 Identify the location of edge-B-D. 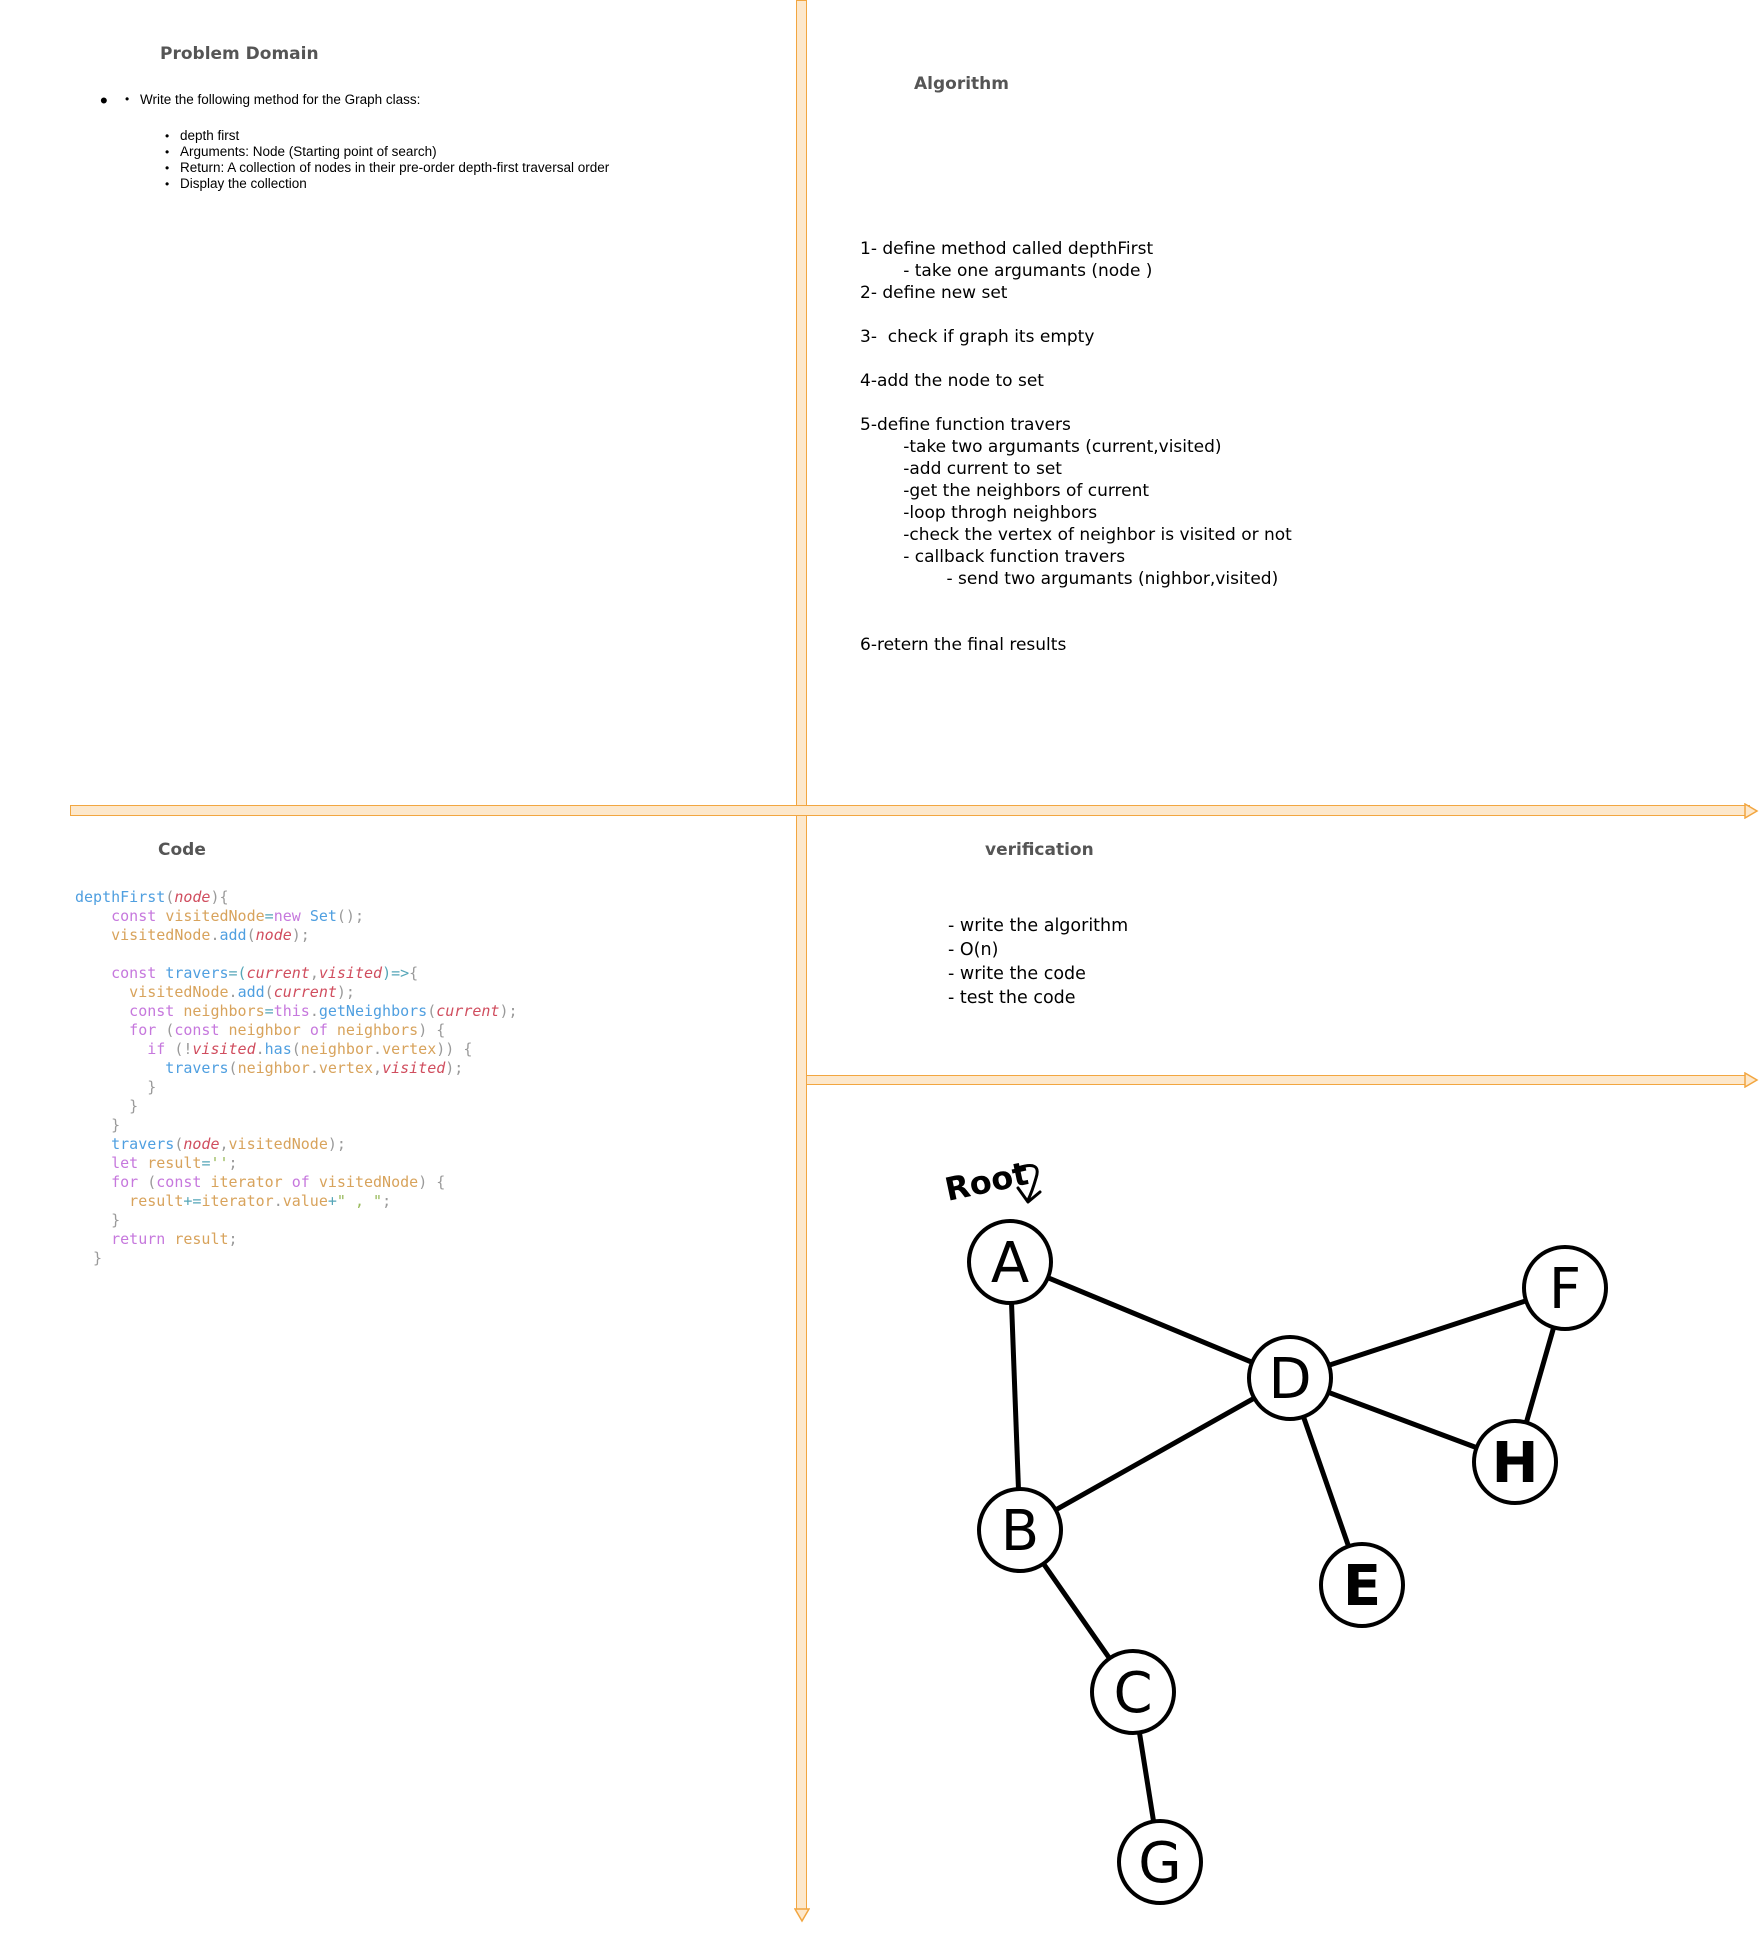
(1155, 1454).